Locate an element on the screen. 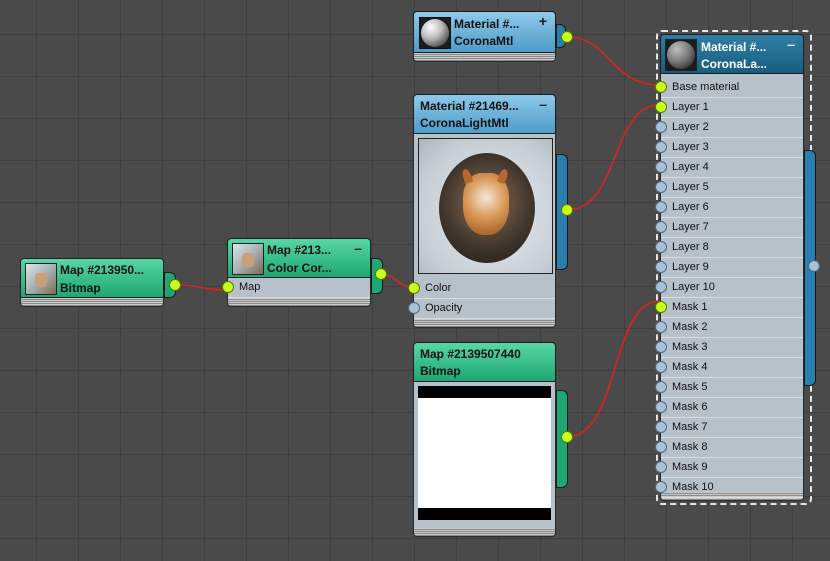  slot-mask-1: Mask 1 is located at coordinates (729, 308).